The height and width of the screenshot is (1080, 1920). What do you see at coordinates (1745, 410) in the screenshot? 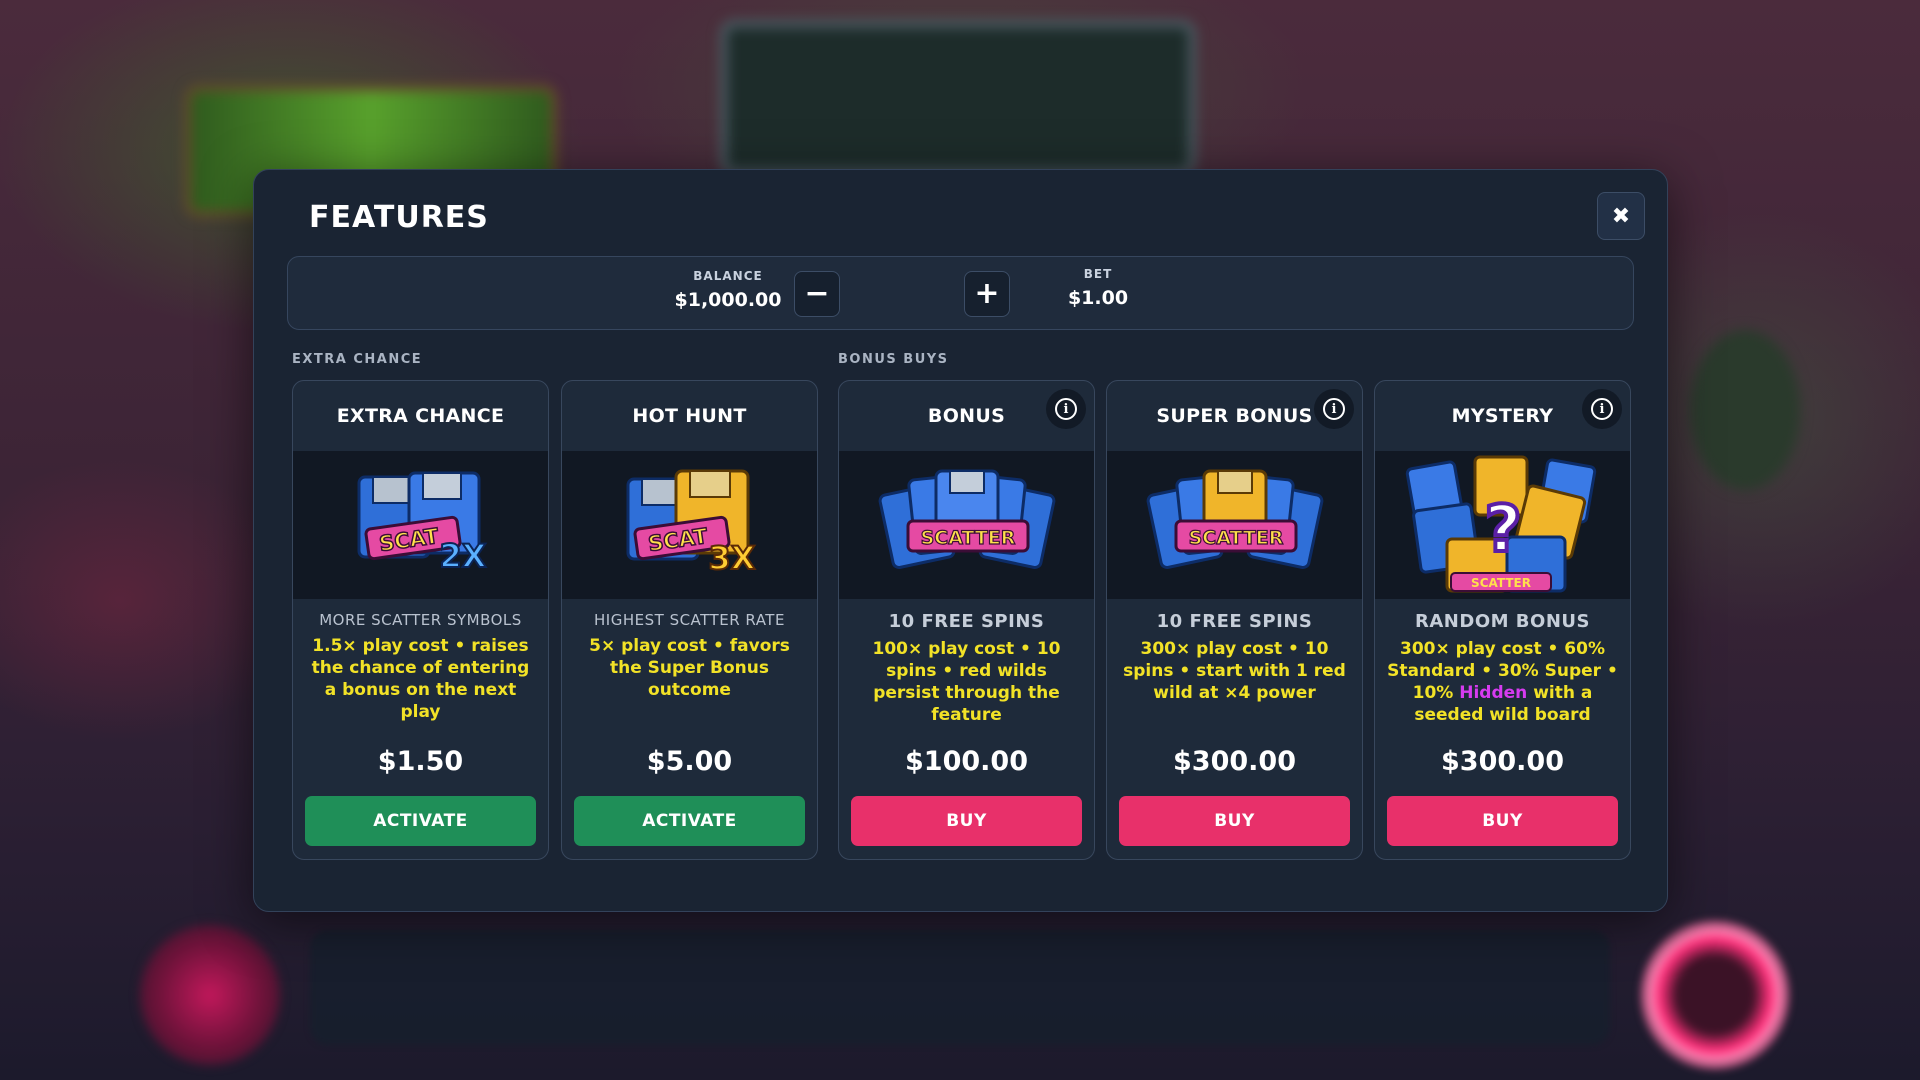
I see `background-decor-right` at bounding box center [1745, 410].